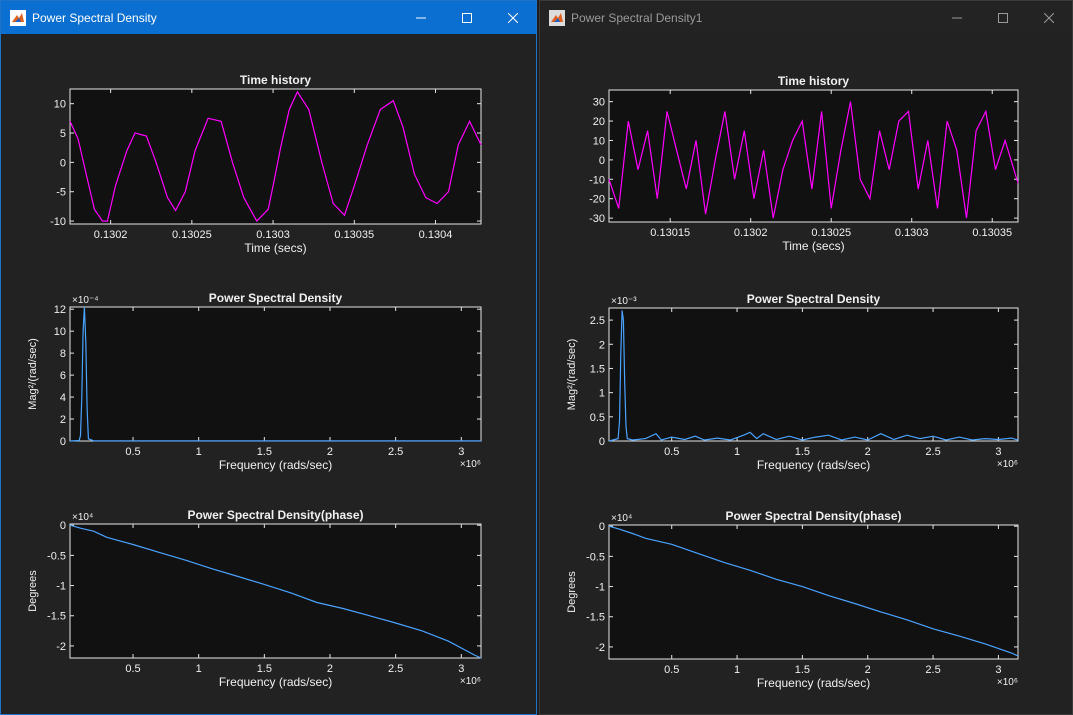 This screenshot has width=1073, height=715. I want to click on axes-title: Power Spectral Density(phase), so click(813, 516).